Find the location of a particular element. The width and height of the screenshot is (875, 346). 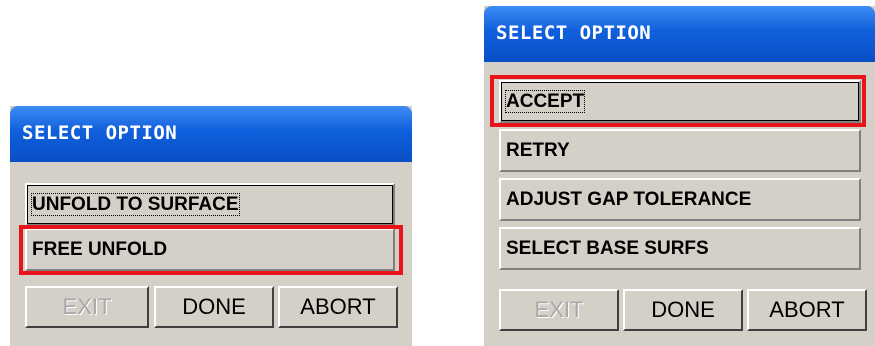

option-free-unfold: FREE UNFOLD is located at coordinates (210, 249).